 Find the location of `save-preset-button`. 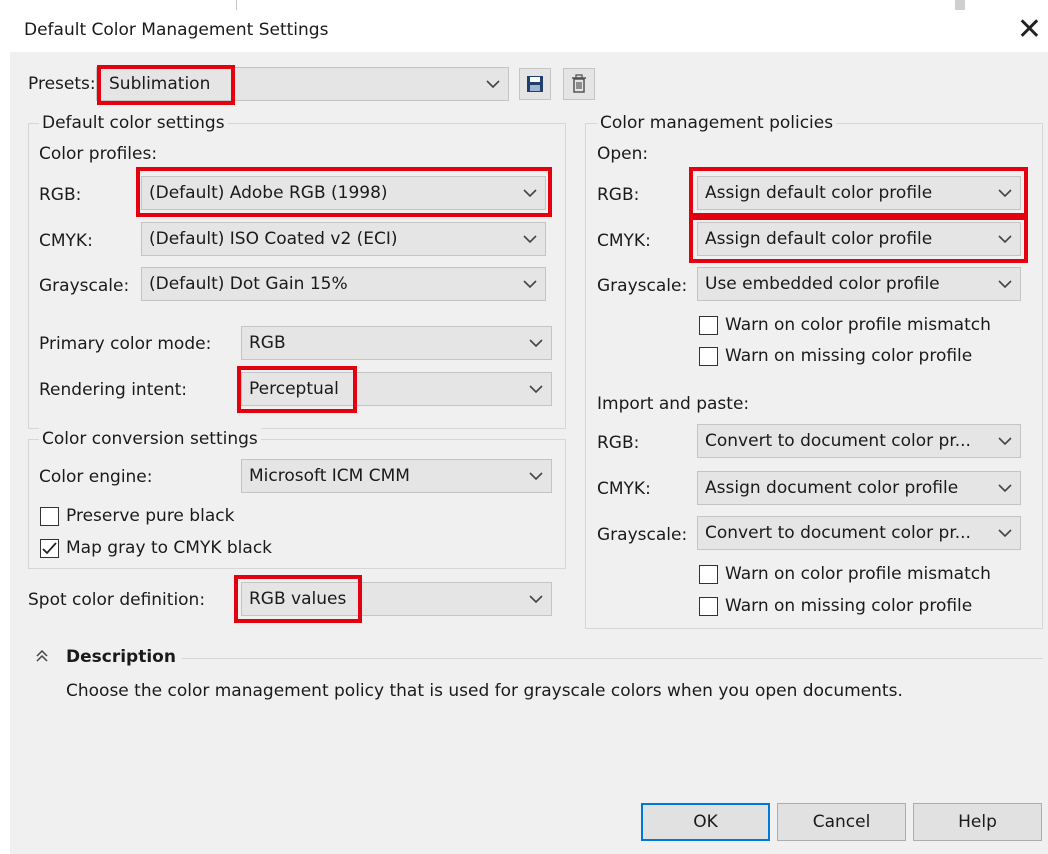

save-preset-button is located at coordinates (535, 84).